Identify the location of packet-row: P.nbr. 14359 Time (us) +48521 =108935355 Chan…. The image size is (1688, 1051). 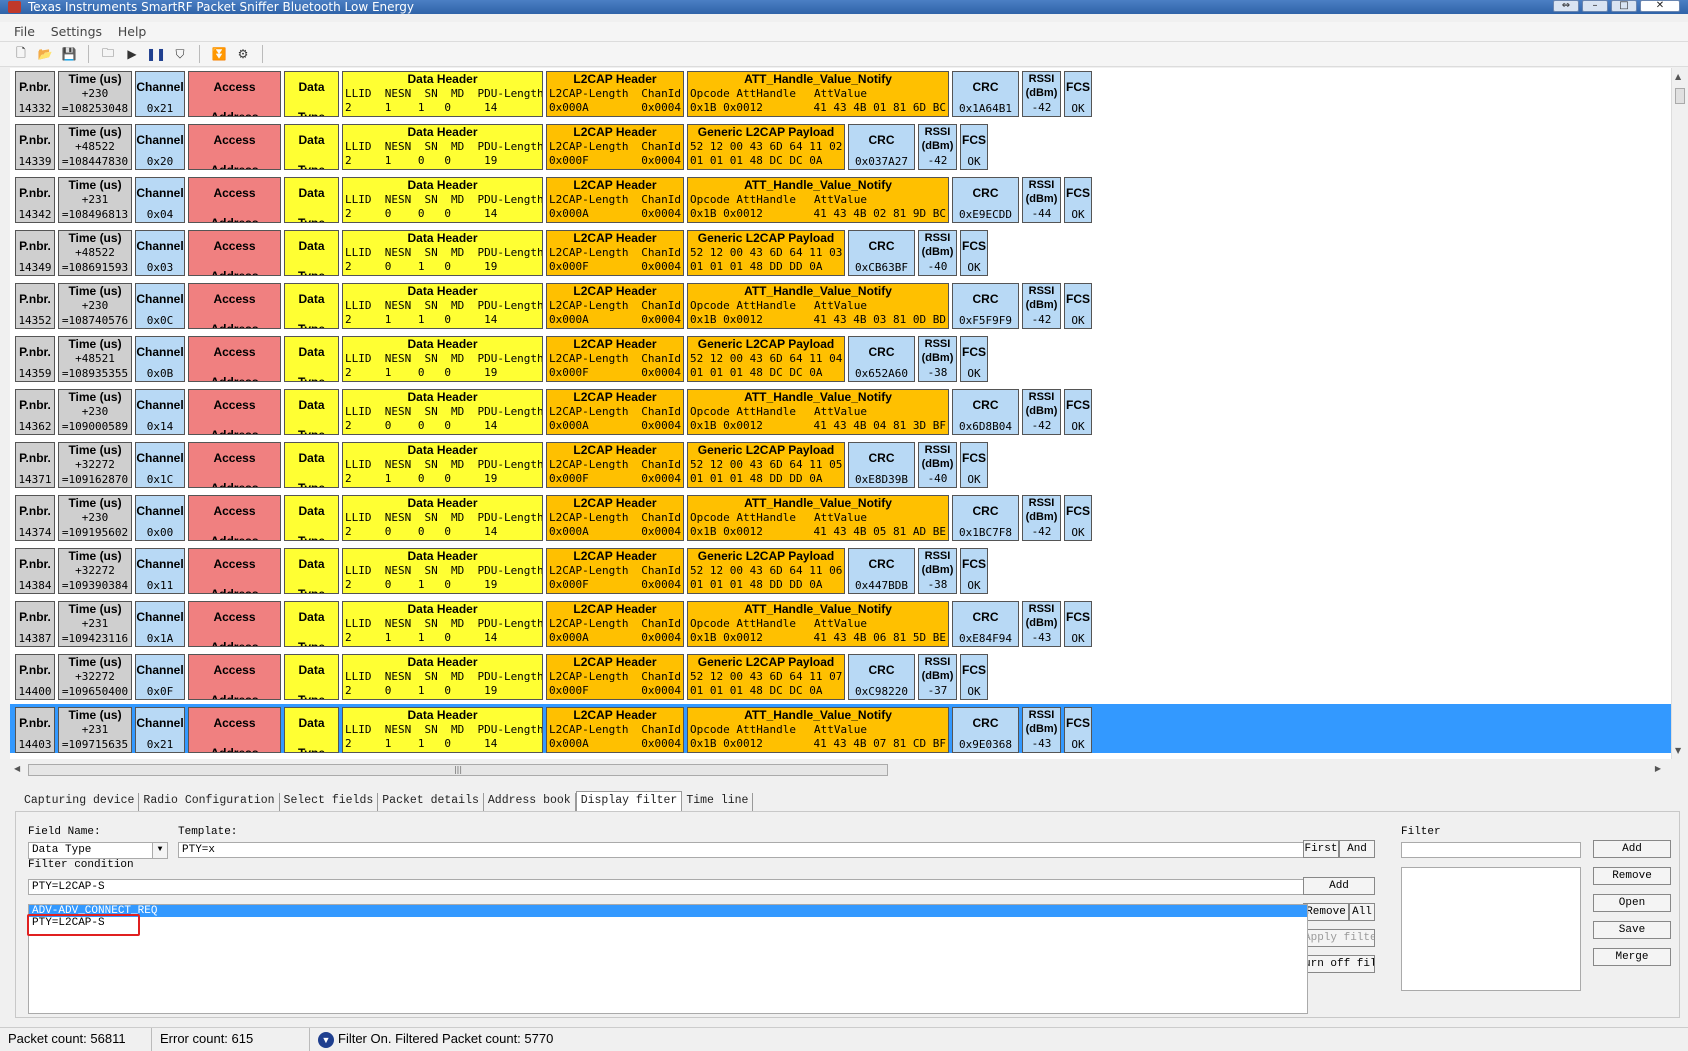
(840, 357).